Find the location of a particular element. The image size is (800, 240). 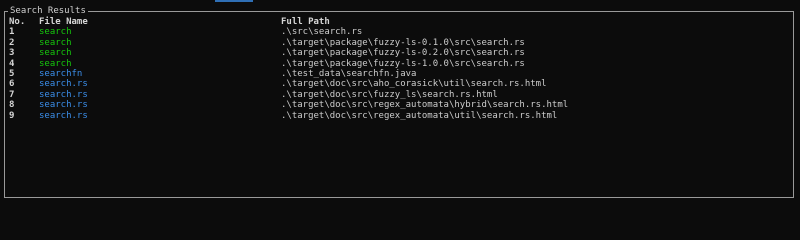

row-number: 2 is located at coordinates (12, 42).